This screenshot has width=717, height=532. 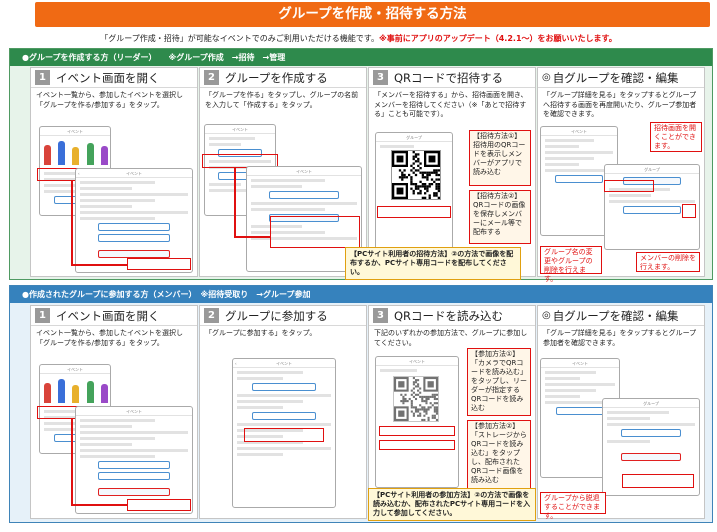 I want to click on step-desc: 「グループを作る」をタップし、グループの名前を入力して「作成する」をタップ。, so click(x=282, y=100).